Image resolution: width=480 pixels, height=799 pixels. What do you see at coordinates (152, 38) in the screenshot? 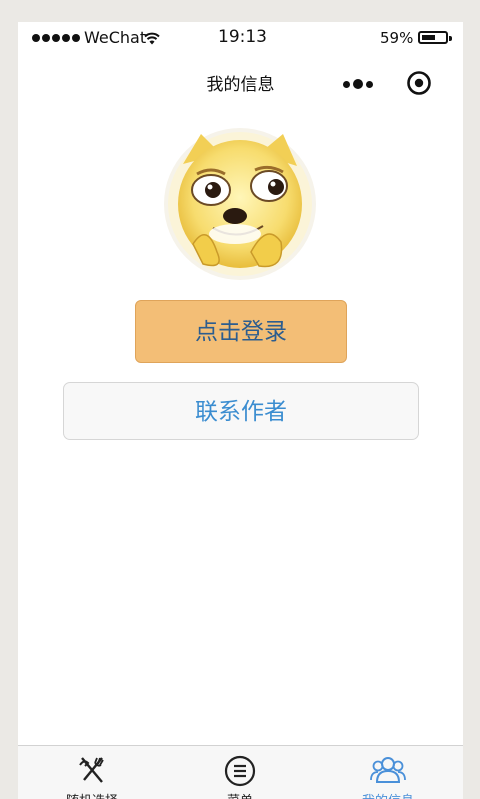
I see `wifi-icon` at bounding box center [152, 38].